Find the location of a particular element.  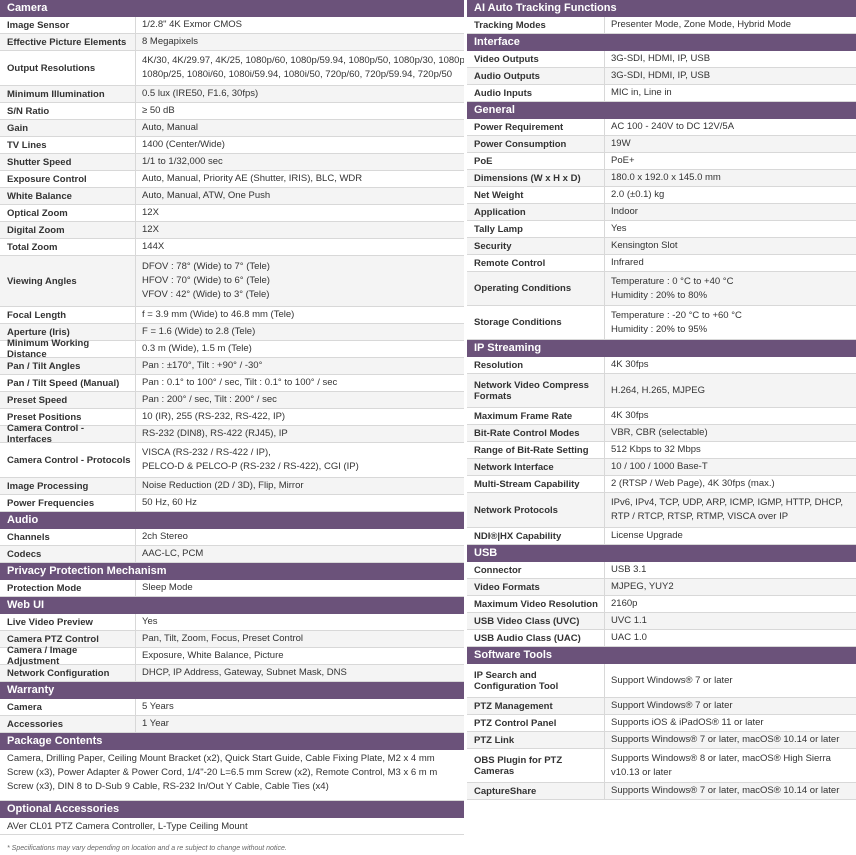

spec-value-line: 3G-SDI, HDMI, IP, USB is located at coordinates (661, 58).